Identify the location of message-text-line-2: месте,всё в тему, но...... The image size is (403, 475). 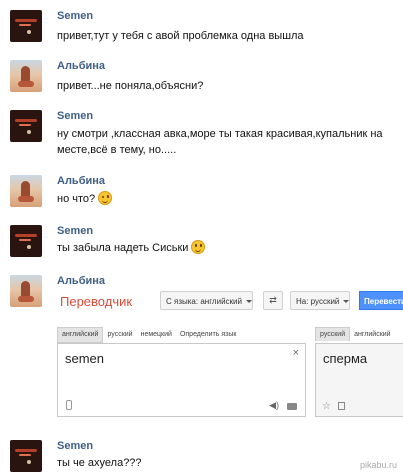
(117, 150).